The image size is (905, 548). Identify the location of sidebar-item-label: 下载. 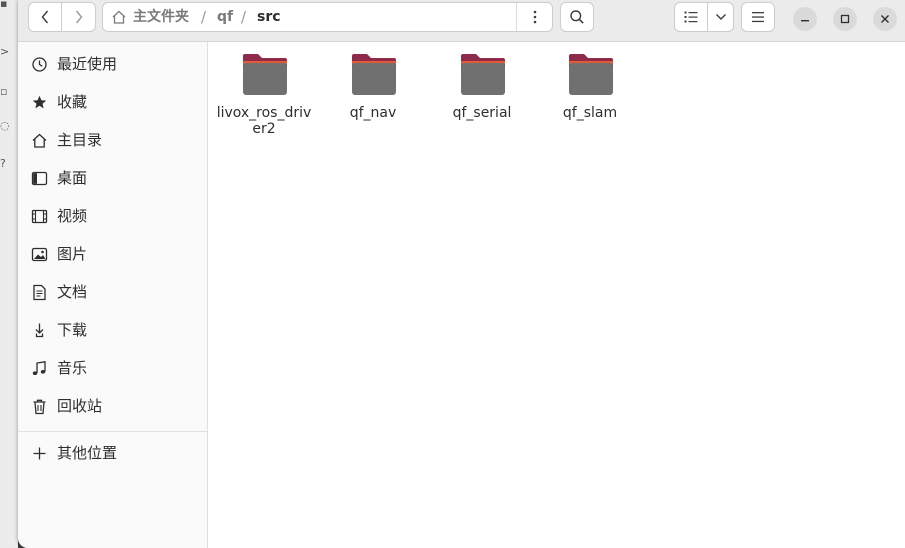
(72, 330).